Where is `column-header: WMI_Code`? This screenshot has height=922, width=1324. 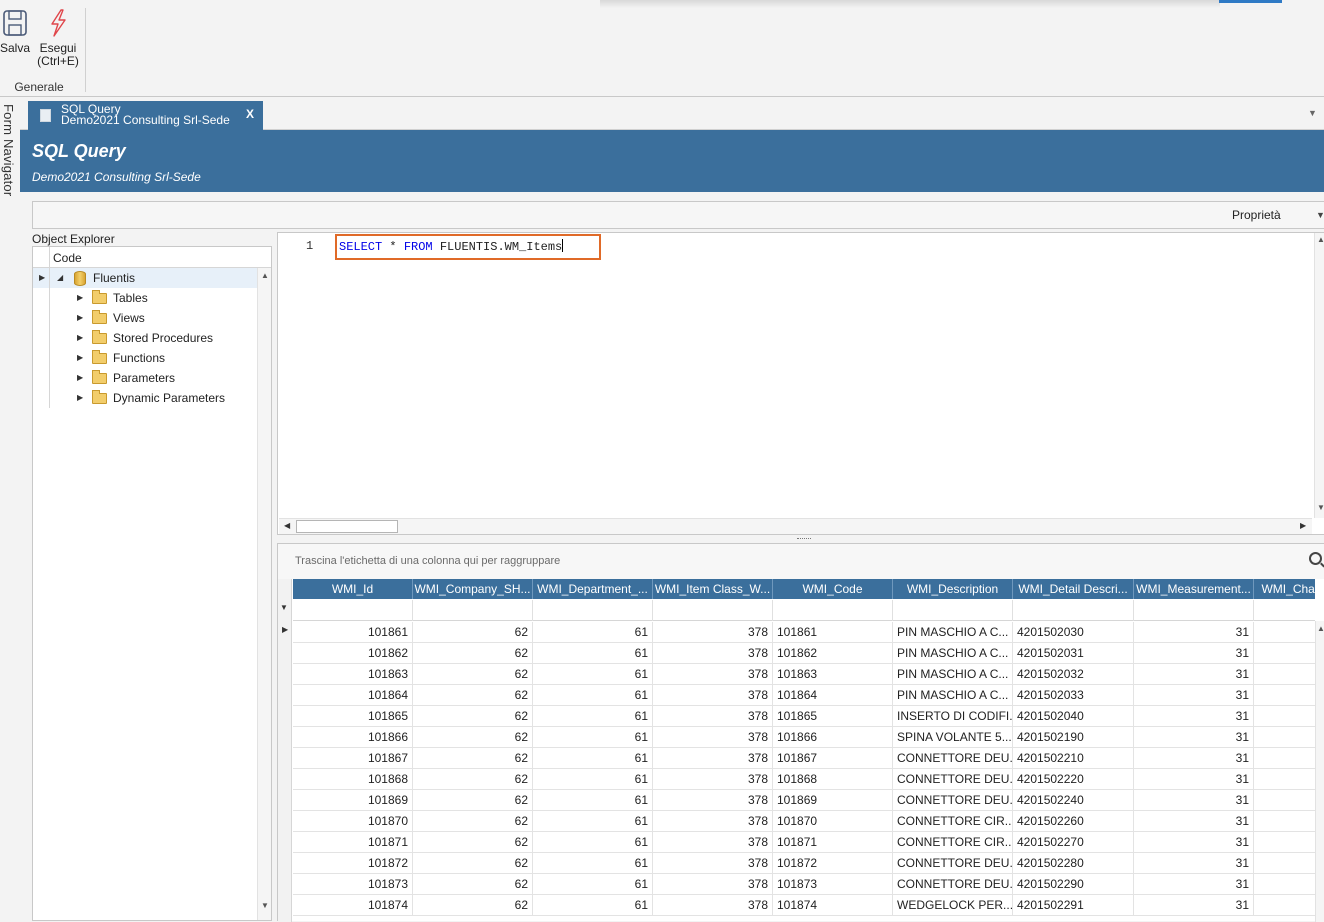 column-header: WMI_Code is located at coordinates (833, 589).